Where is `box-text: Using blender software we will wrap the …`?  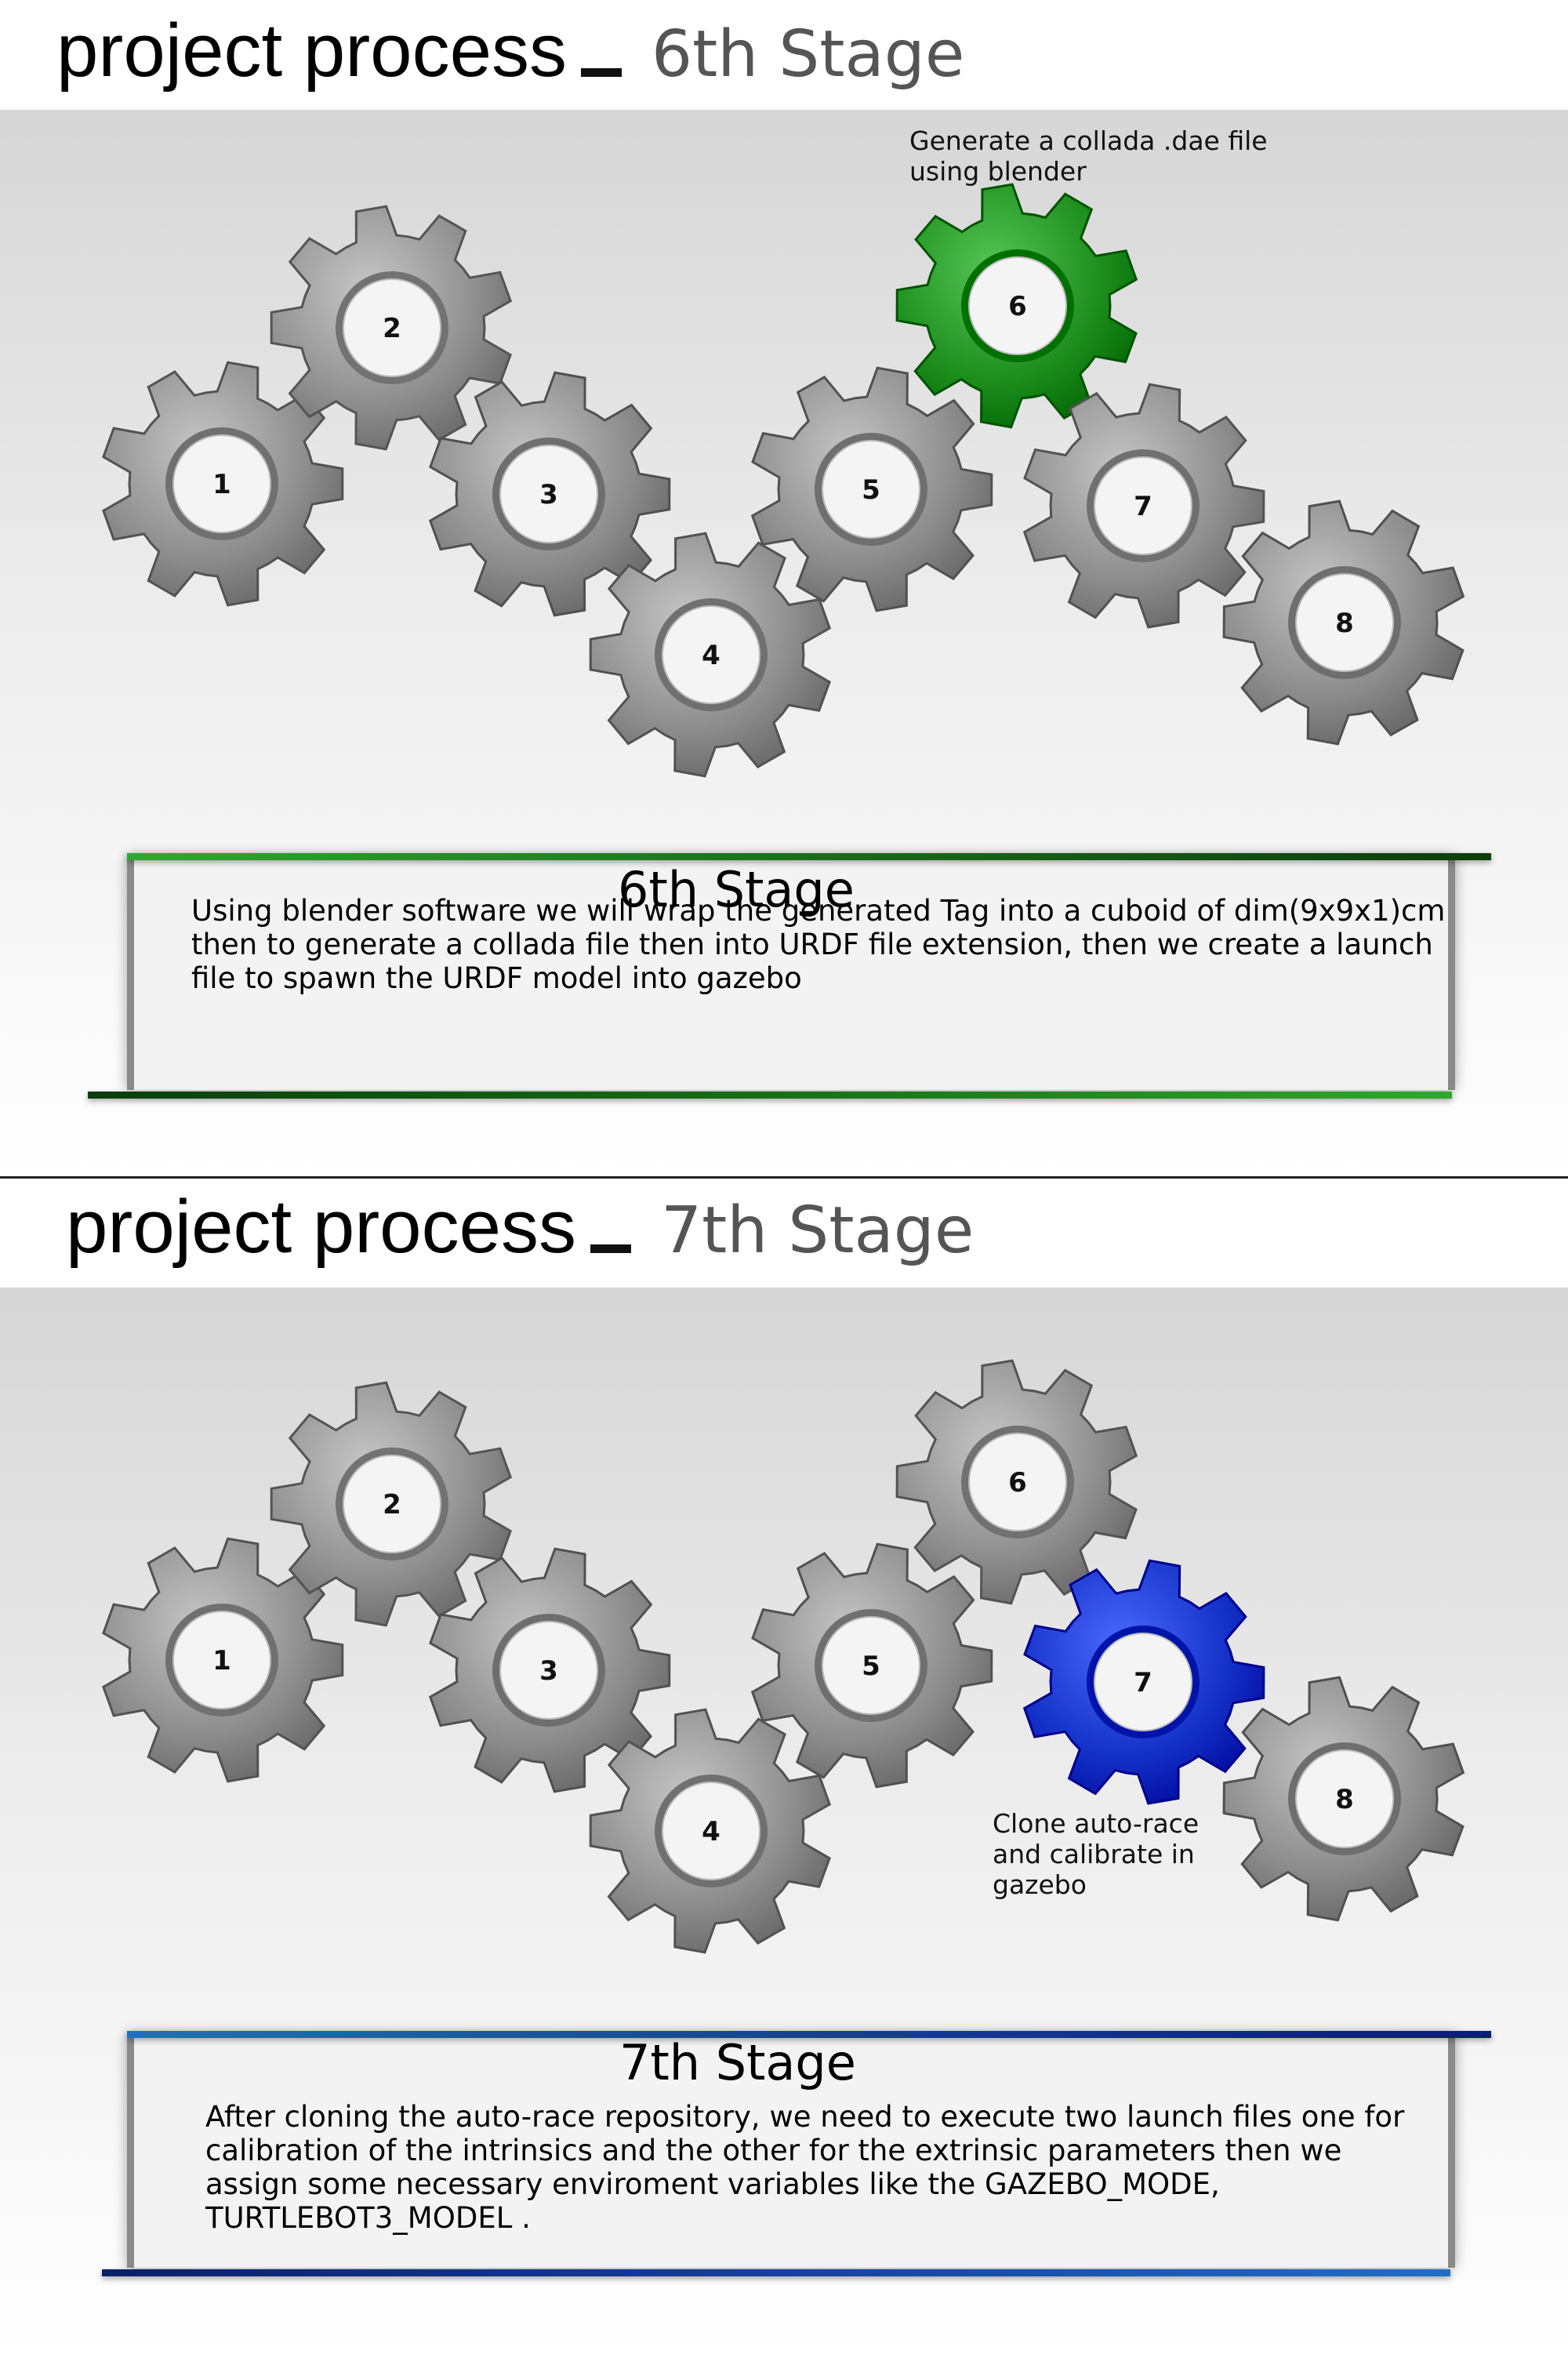 box-text: Using blender software we will wrap the … is located at coordinates (819, 945).